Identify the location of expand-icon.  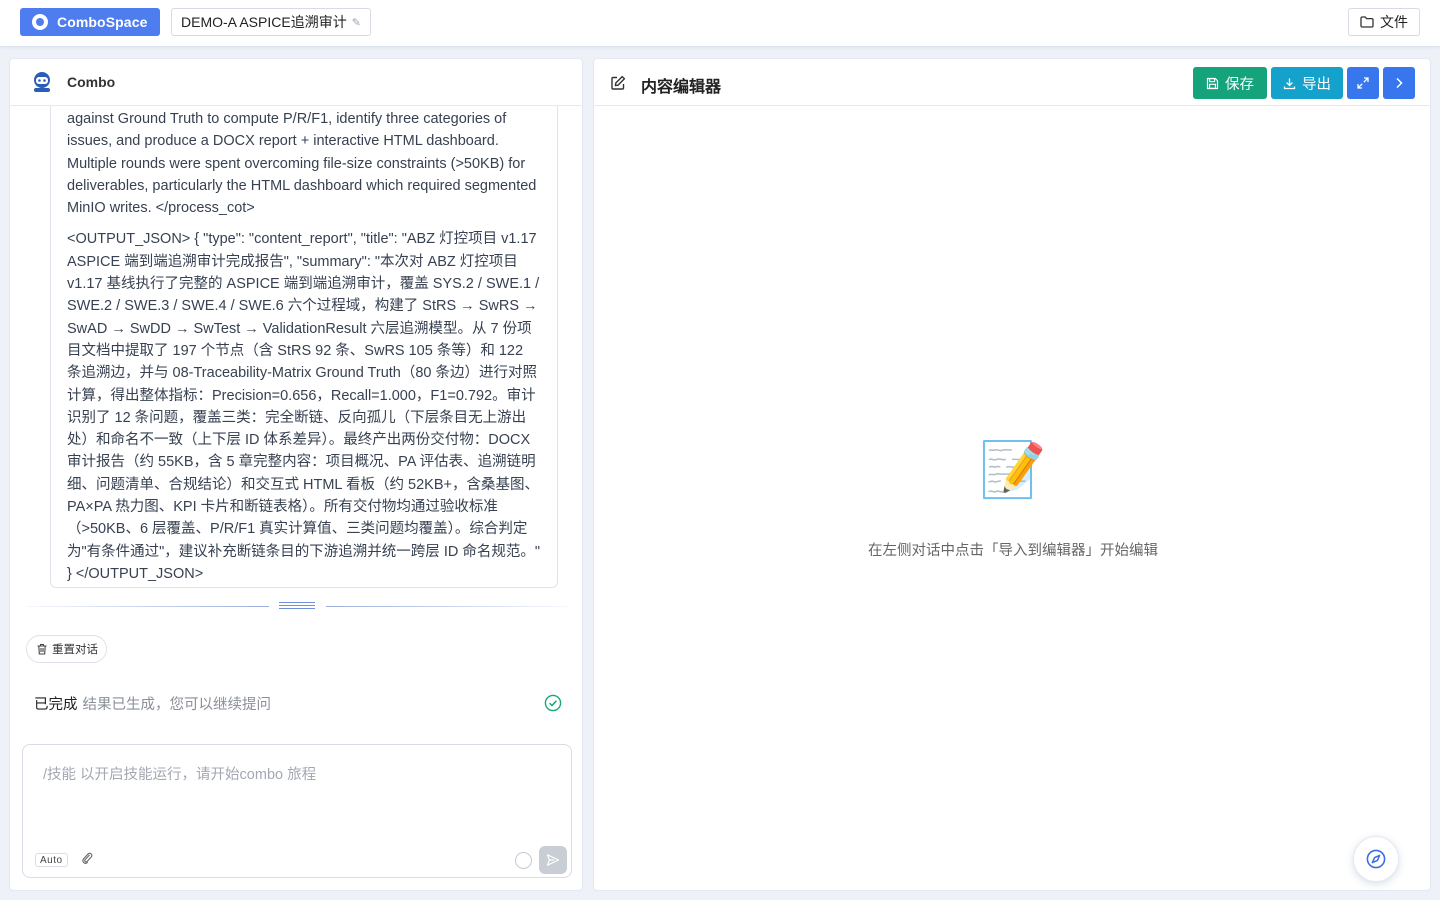
(1363, 83).